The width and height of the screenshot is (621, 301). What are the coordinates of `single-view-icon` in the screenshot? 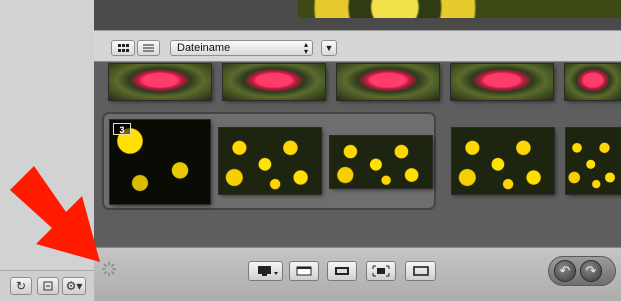 It's located at (420, 271).